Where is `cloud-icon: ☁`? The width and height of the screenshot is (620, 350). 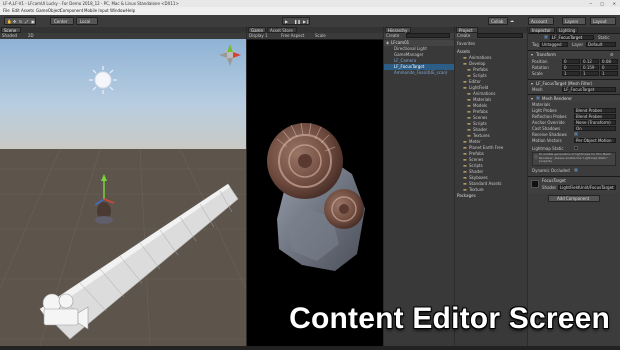 cloud-icon: ☁ is located at coordinates (512, 20).